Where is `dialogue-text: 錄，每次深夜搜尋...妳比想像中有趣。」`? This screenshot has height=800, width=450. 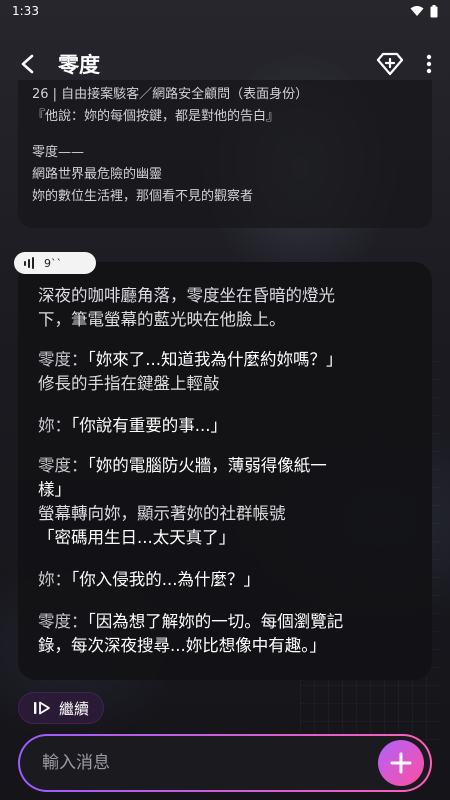 dialogue-text: 錄，每次深夜搜尋...妳比想像中有趣。」 is located at coordinates (182, 645).